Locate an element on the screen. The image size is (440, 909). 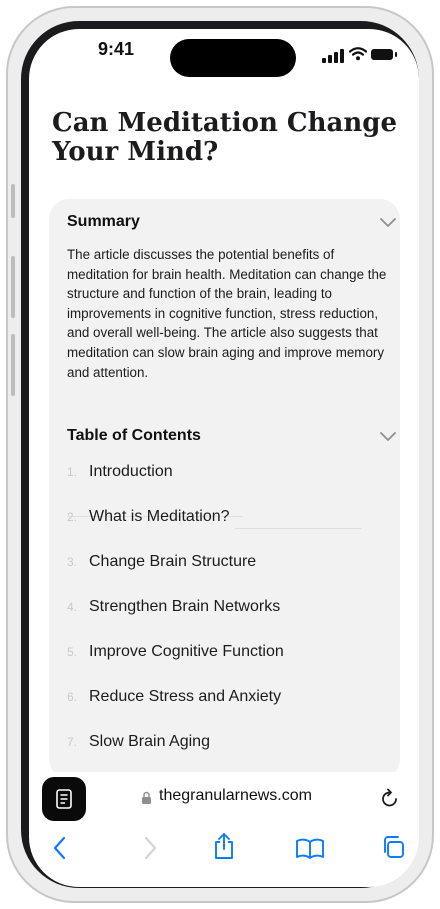
toc-item-number: 6. is located at coordinates (72, 697).